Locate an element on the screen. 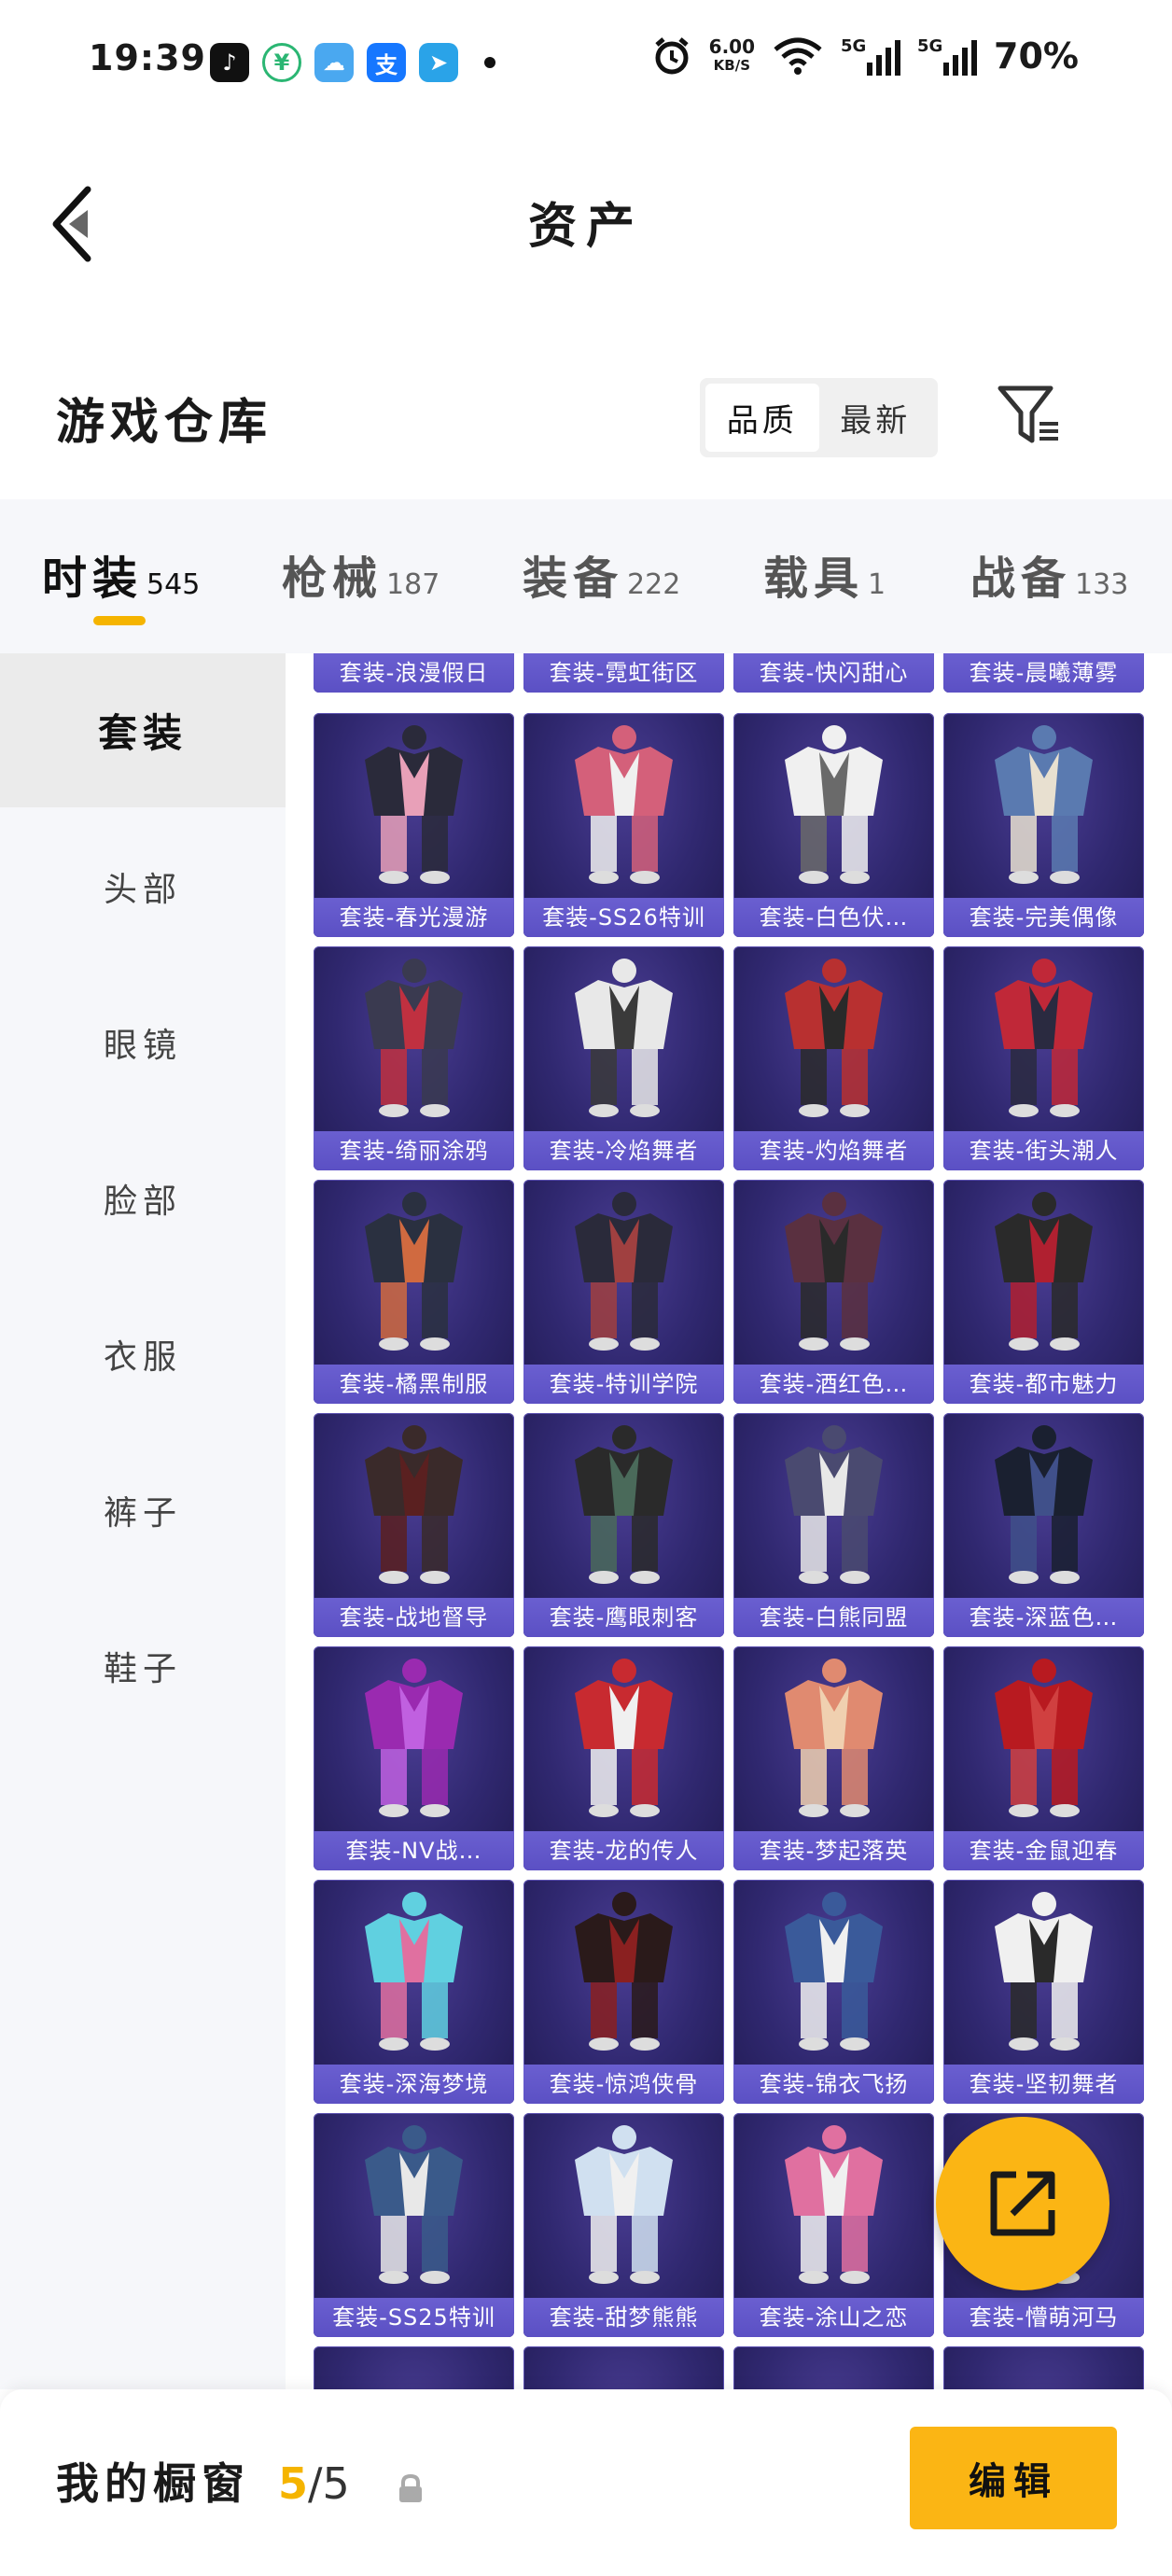 The height and width of the screenshot is (2576, 1172). tab-count: 222 is located at coordinates (654, 584).